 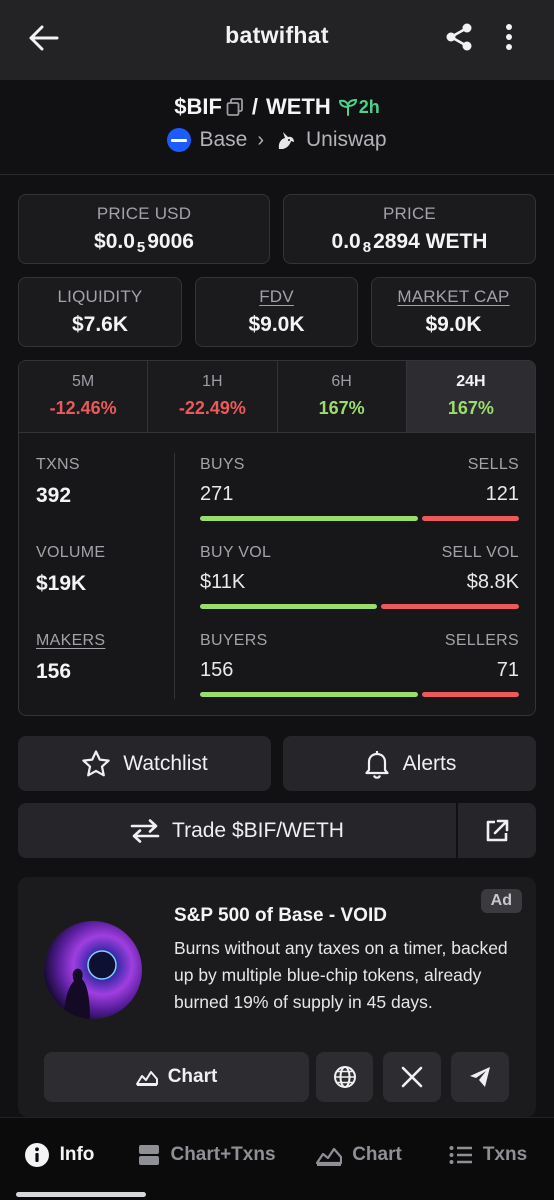 I want to click on chart-txns-icon, so click(x=149, y=1155).